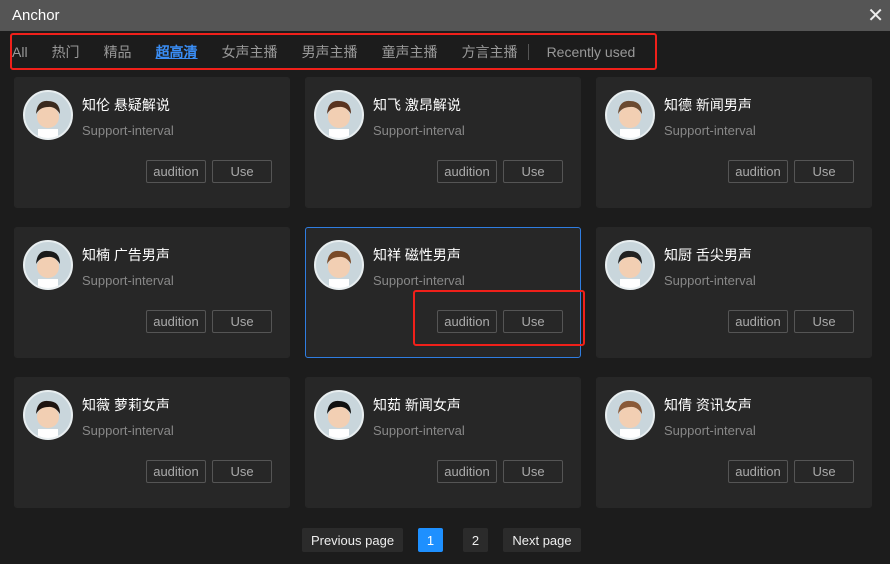 The image size is (890, 564). What do you see at coordinates (417, 405) in the screenshot?
I see `anchor-name: 知茹 新闻女声` at bounding box center [417, 405].